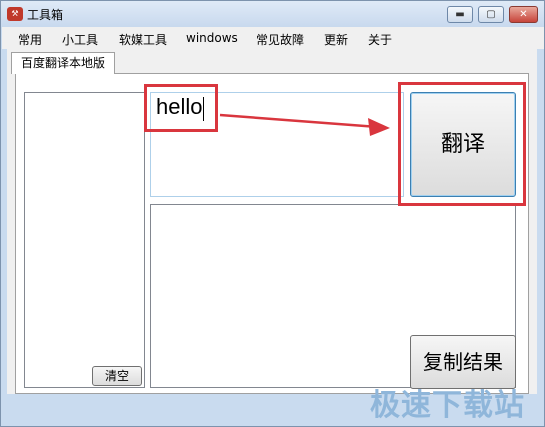 This screenshot has height=427, width=545. I want to click on watermark-logo: 极速下载站, so click(447, 405).